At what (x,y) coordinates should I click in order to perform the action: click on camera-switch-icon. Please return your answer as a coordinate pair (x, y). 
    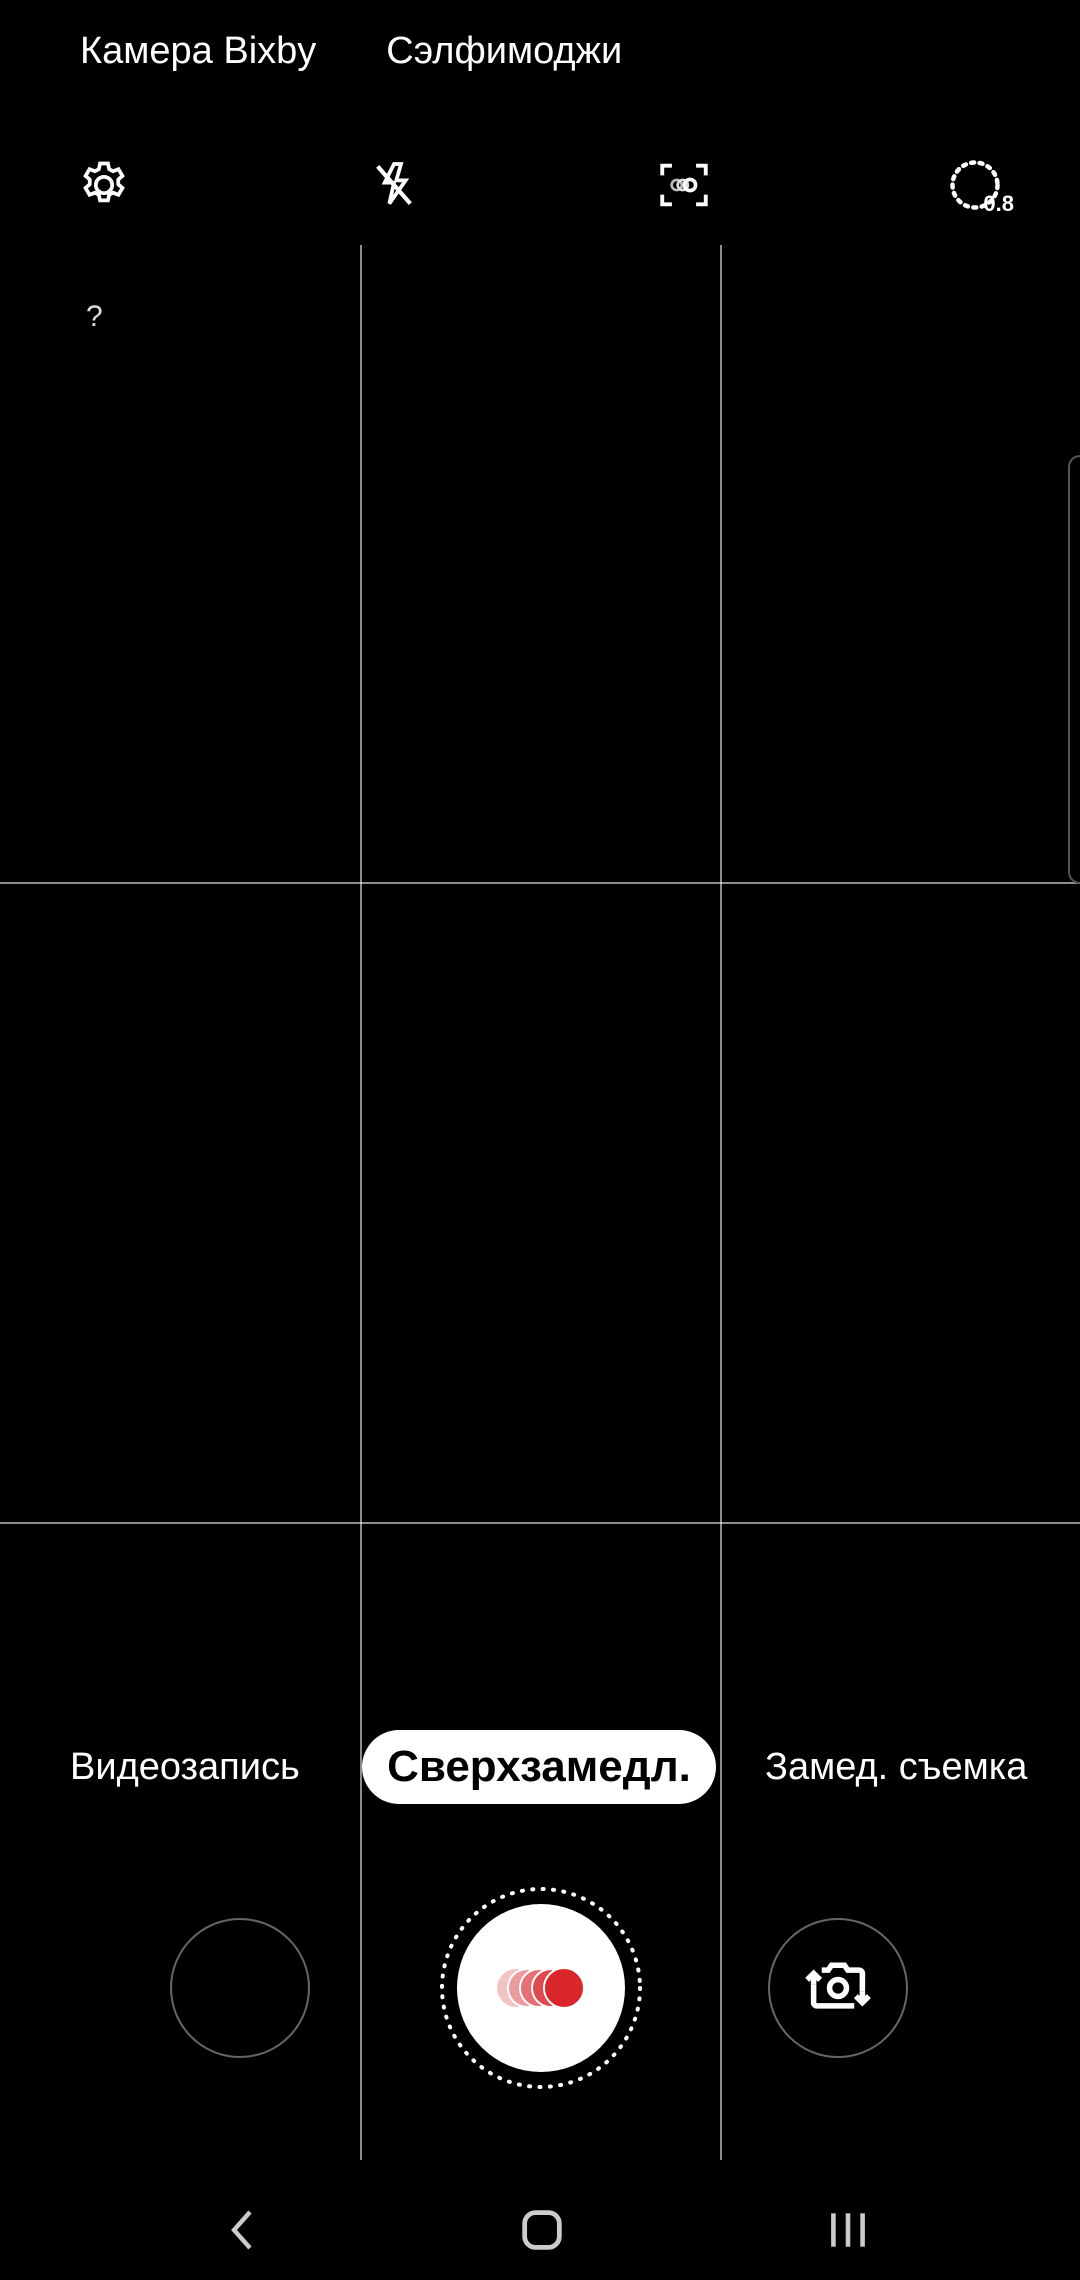
    Looking at the image, I should click on (838, 1985).